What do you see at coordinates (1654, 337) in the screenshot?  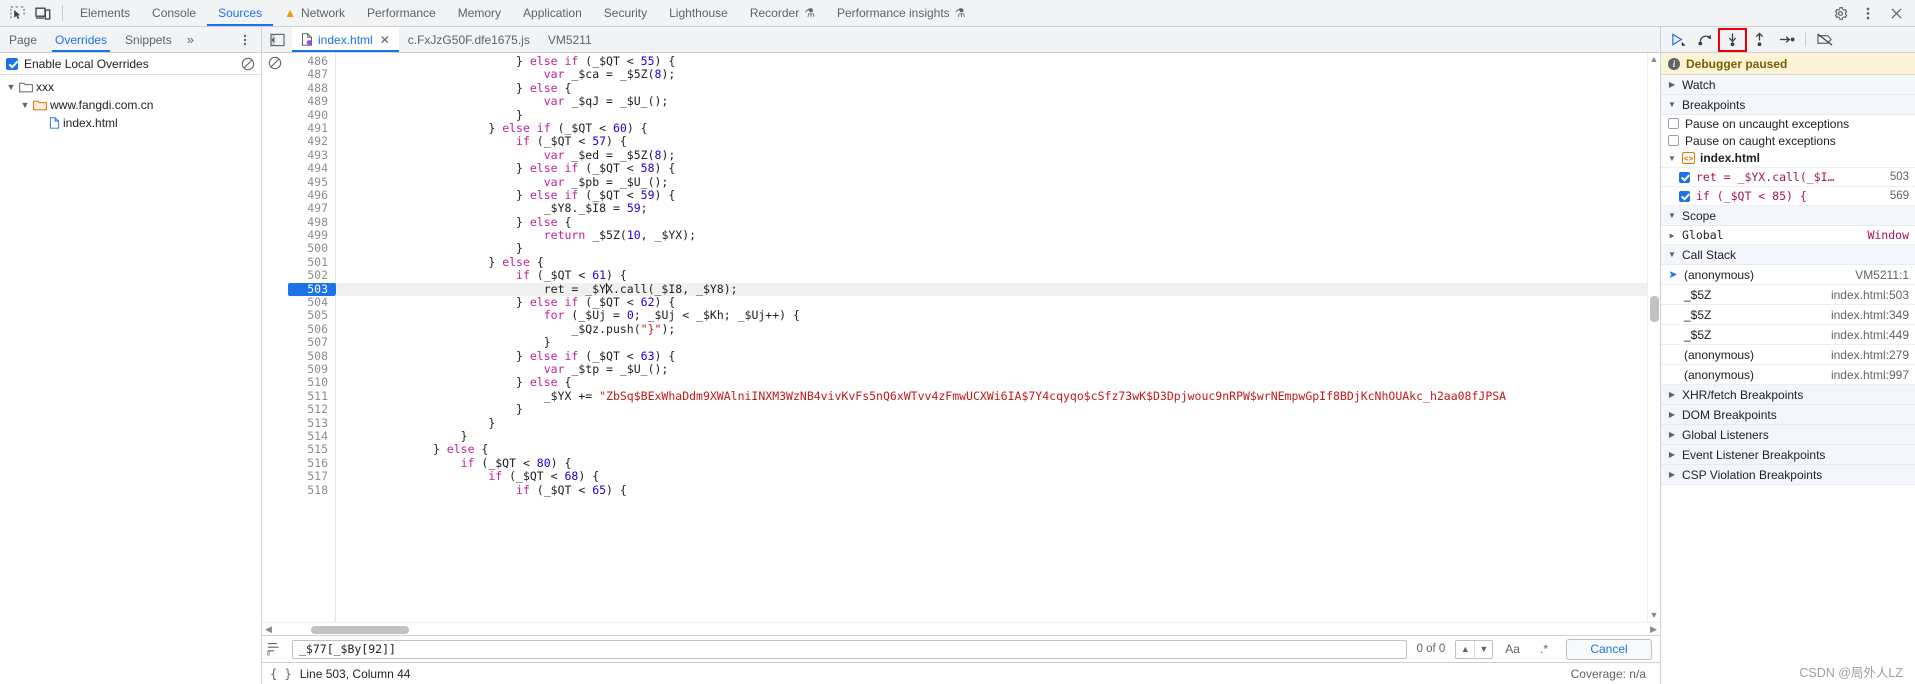 I see `vertical-scroll-track` at bounding box center [1654, 337].